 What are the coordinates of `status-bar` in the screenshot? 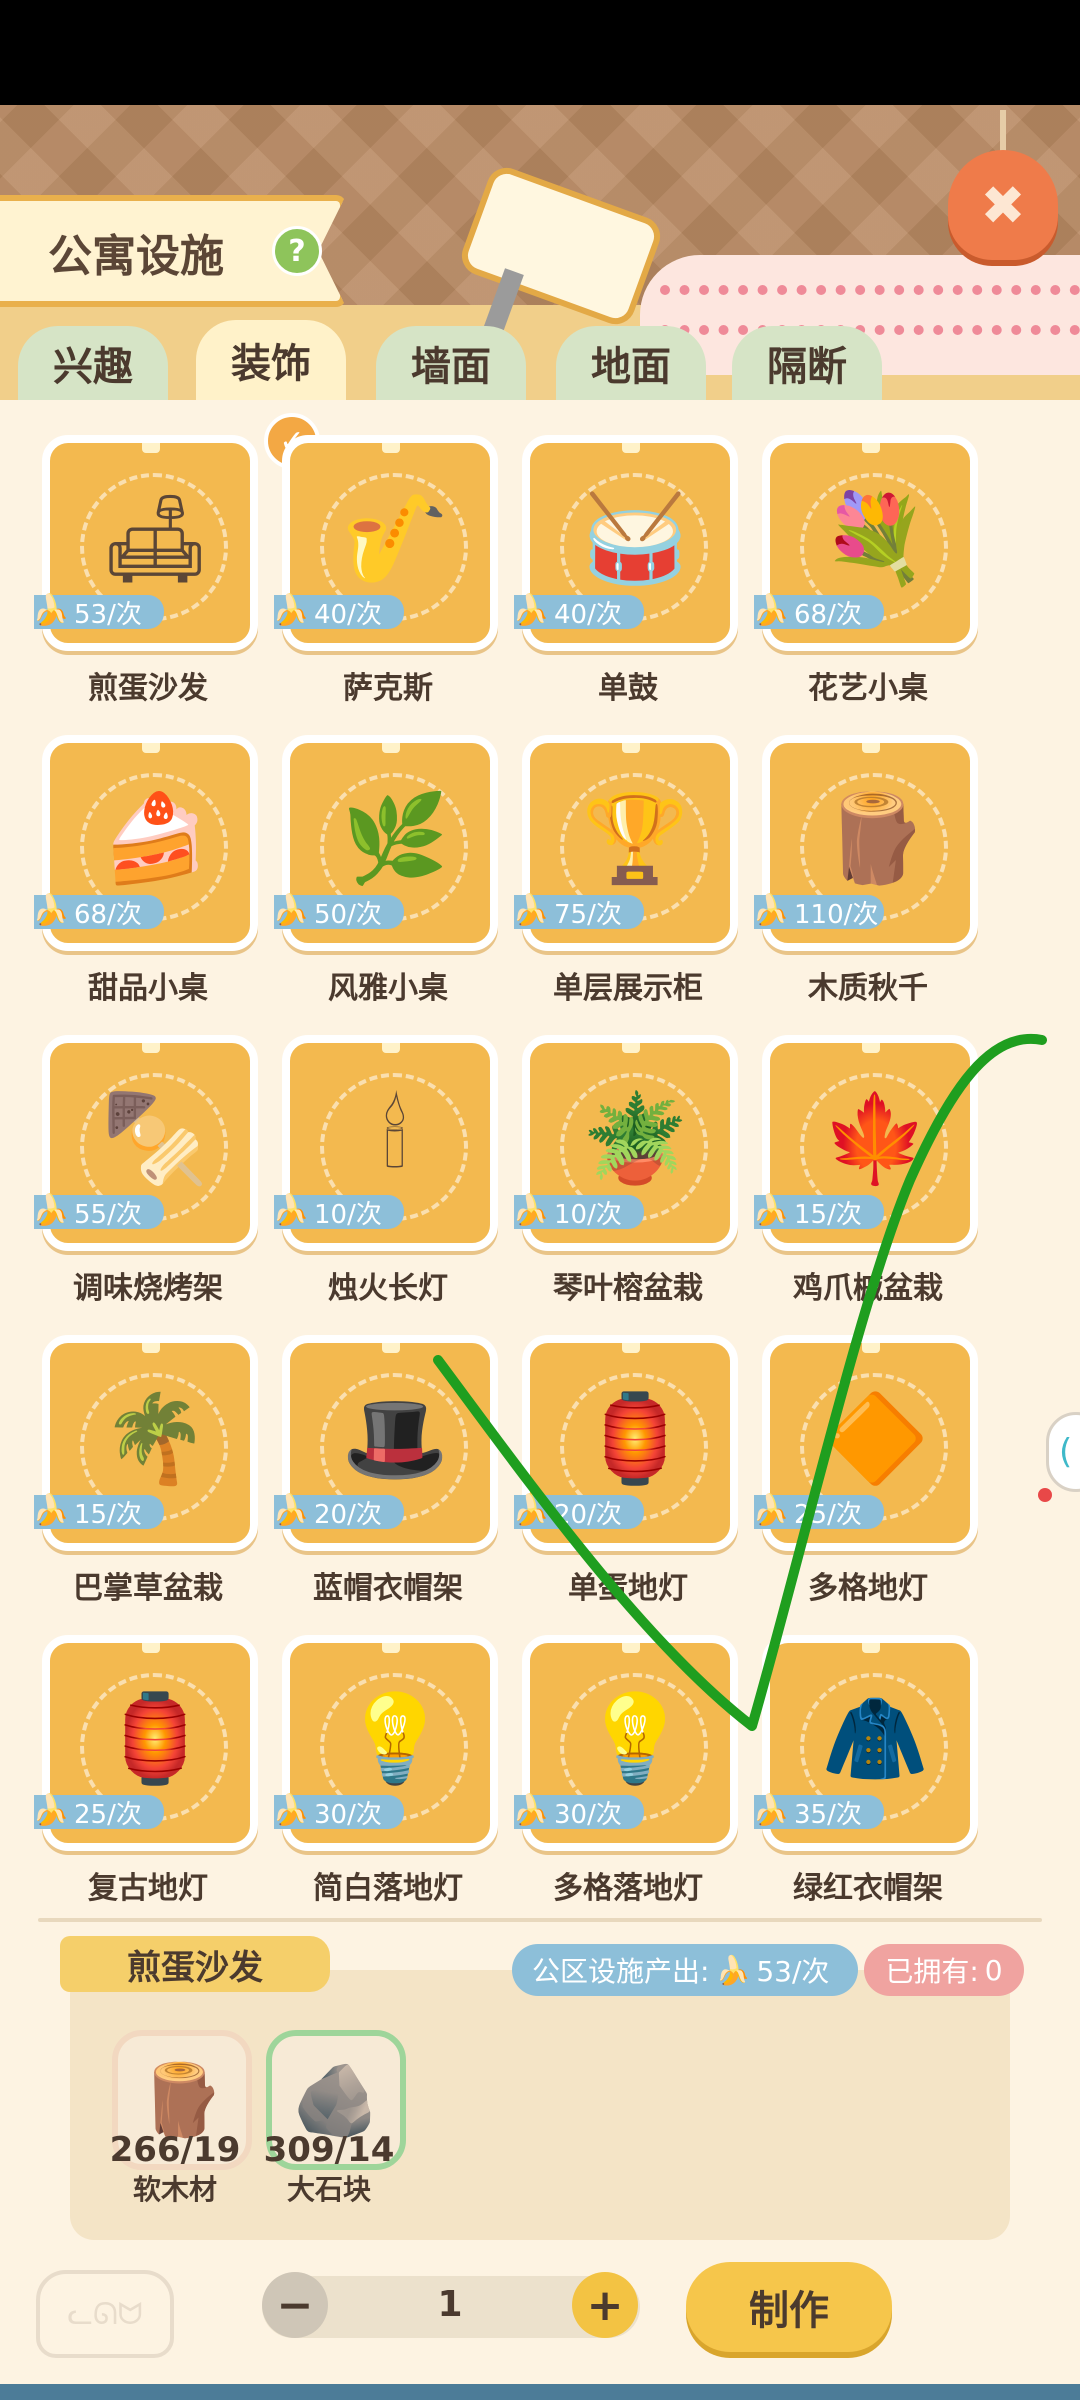 It's located at (540, 52).